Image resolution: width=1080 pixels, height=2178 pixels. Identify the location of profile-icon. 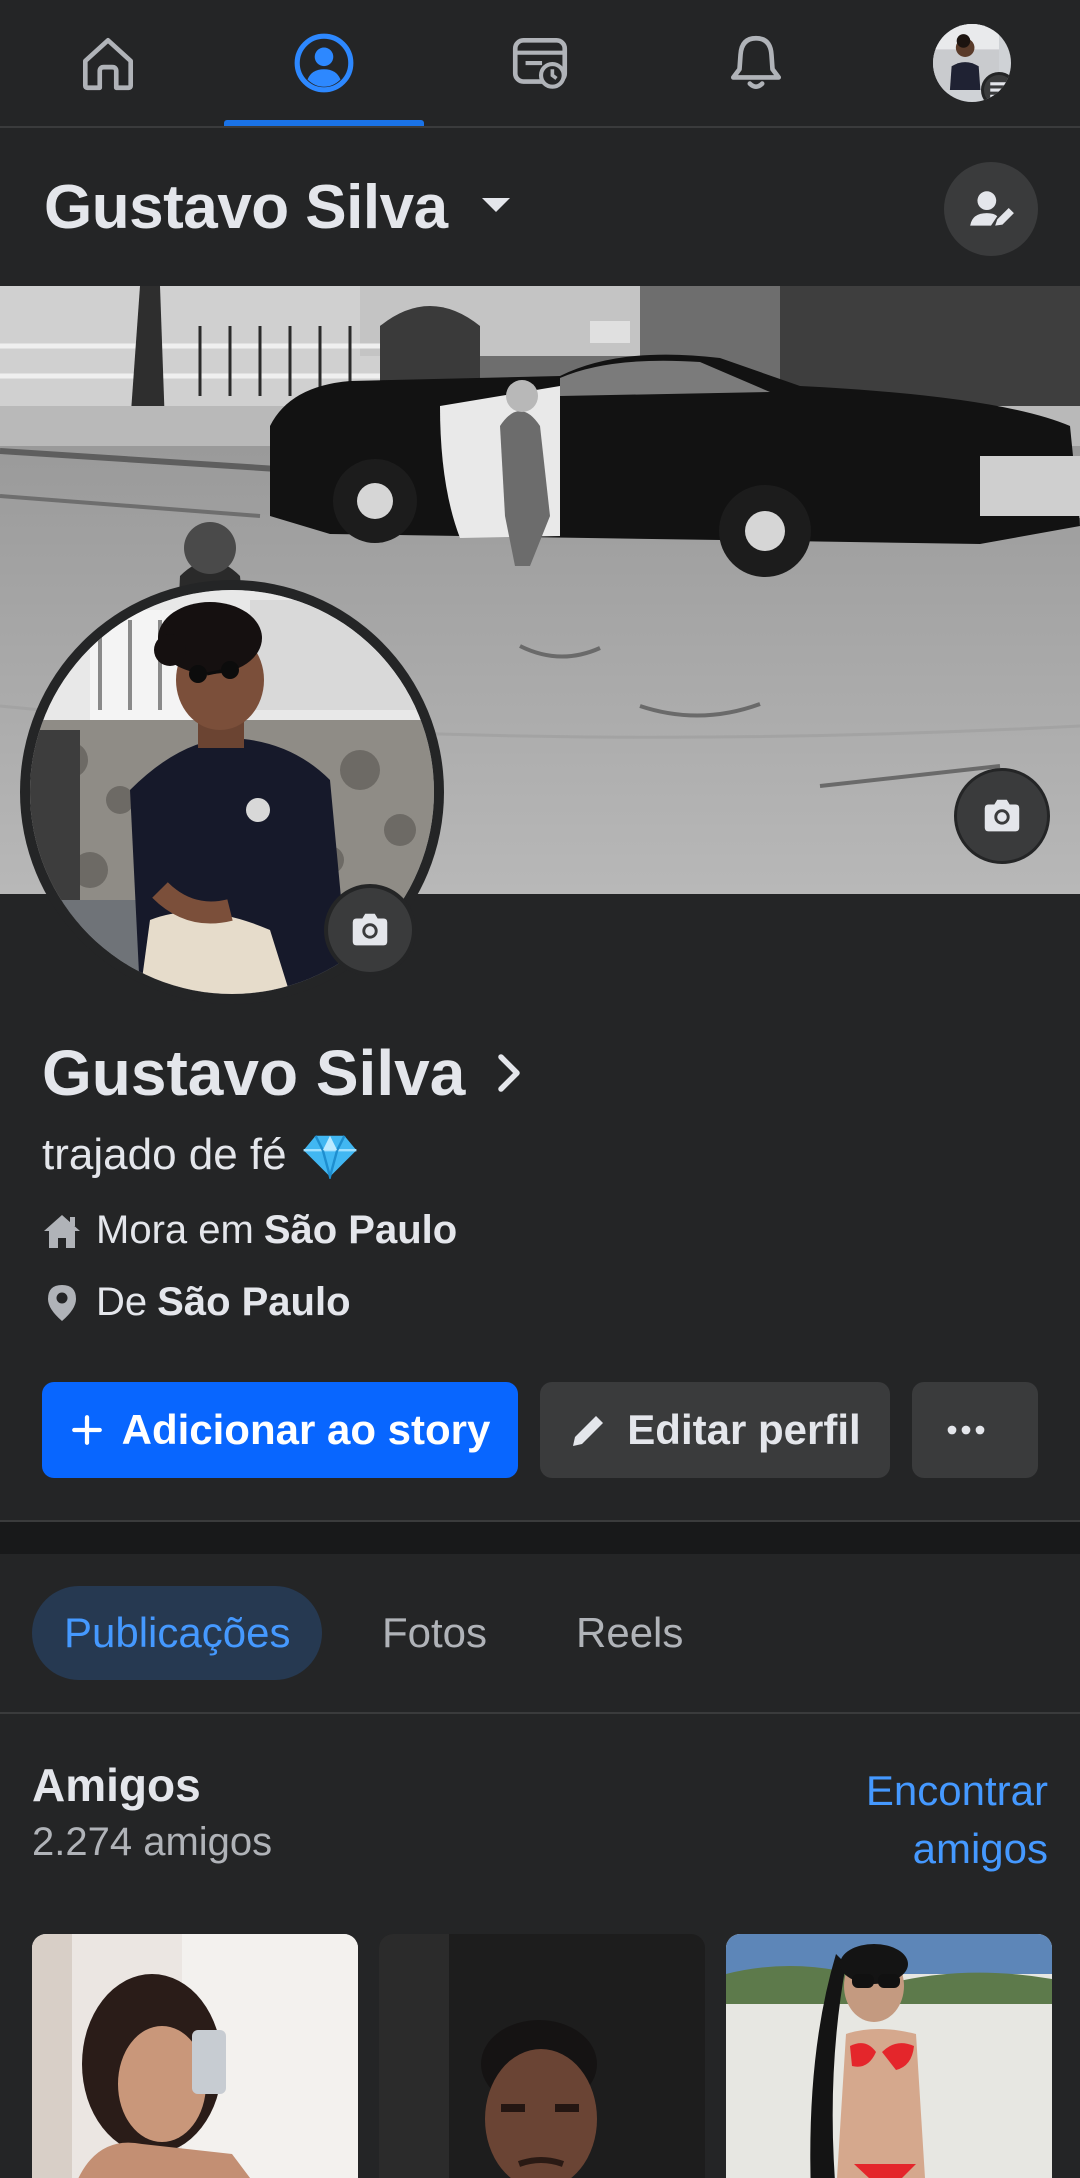
(324, 63).